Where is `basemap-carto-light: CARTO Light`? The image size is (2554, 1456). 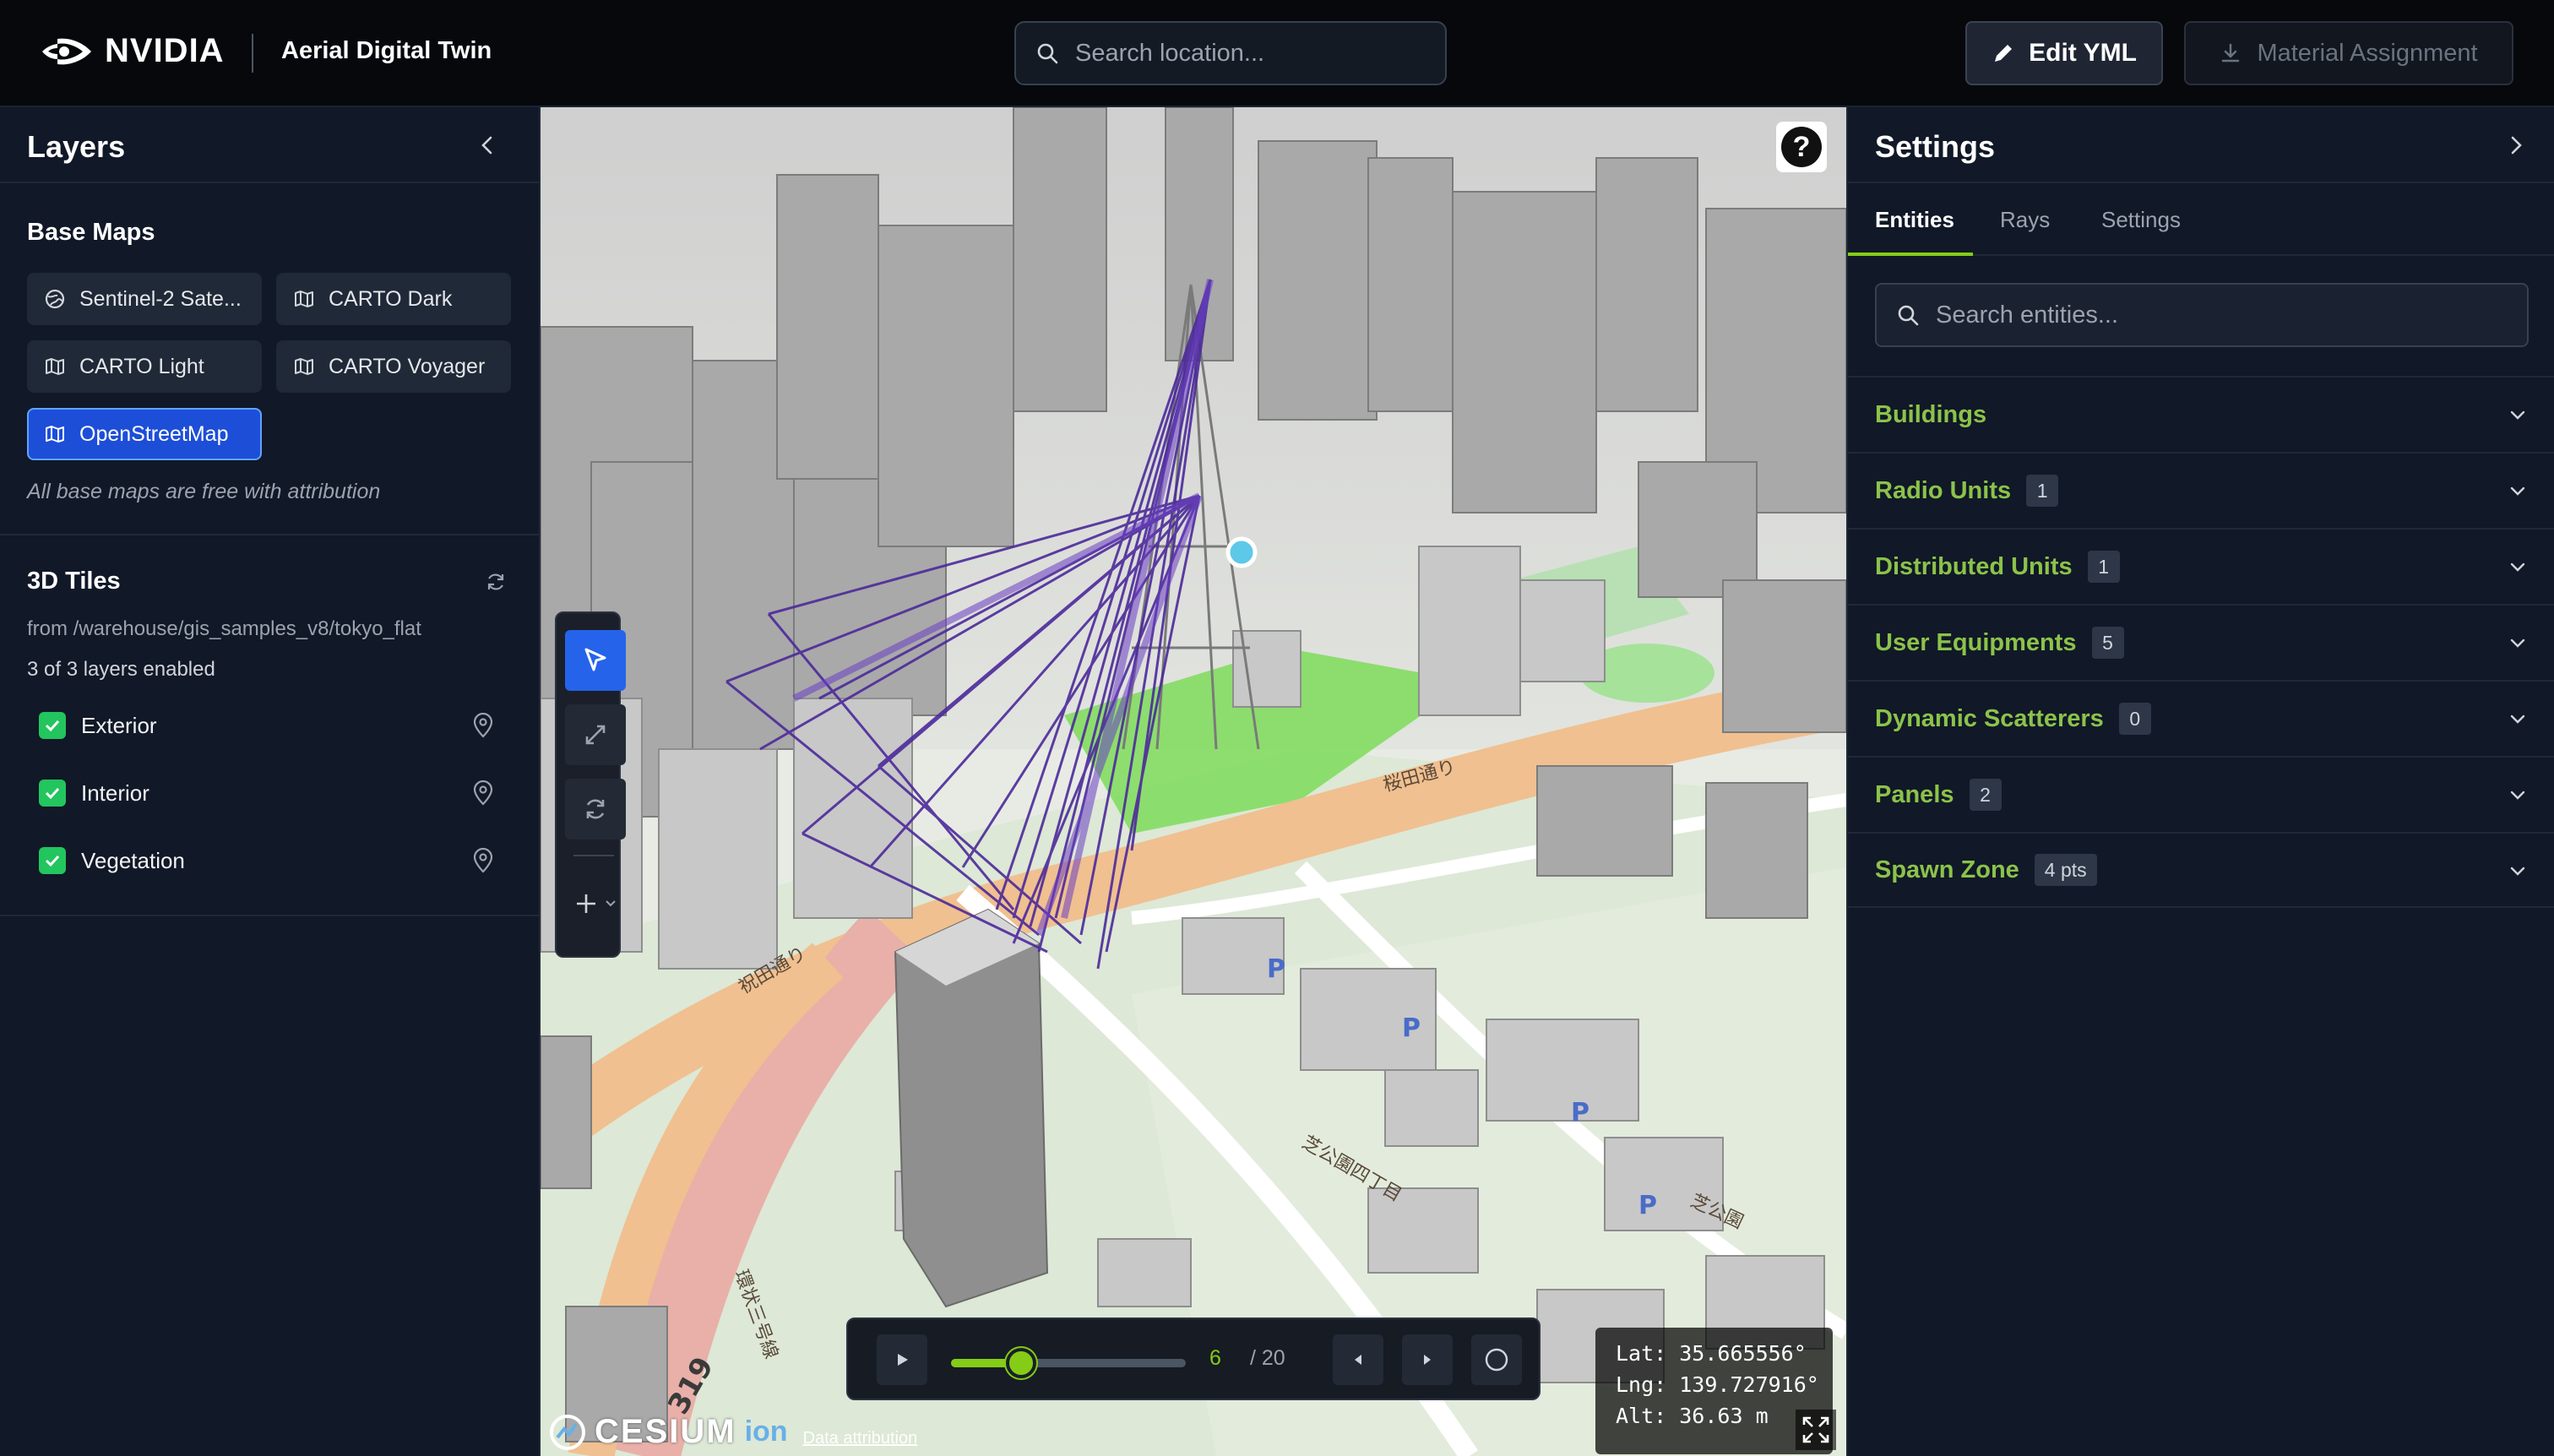 basemap-carto-light: CARTO Light is located at coordinates (144, 366).